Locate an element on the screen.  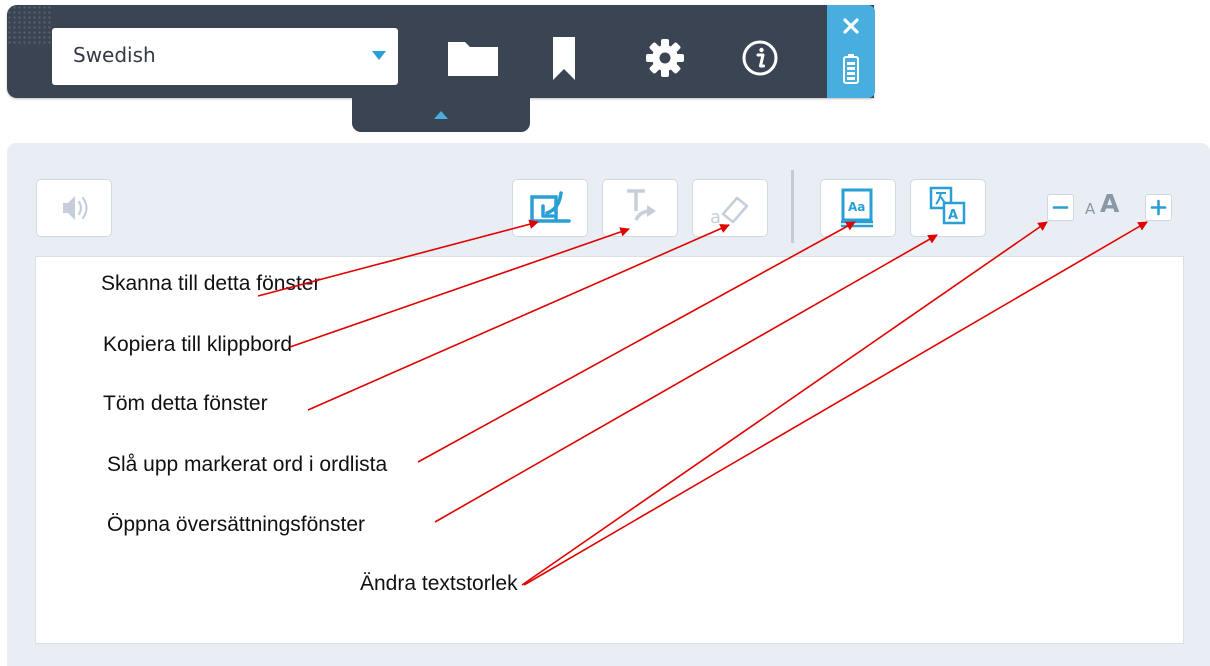
arrow-copy is located at coordinates (459, 287).